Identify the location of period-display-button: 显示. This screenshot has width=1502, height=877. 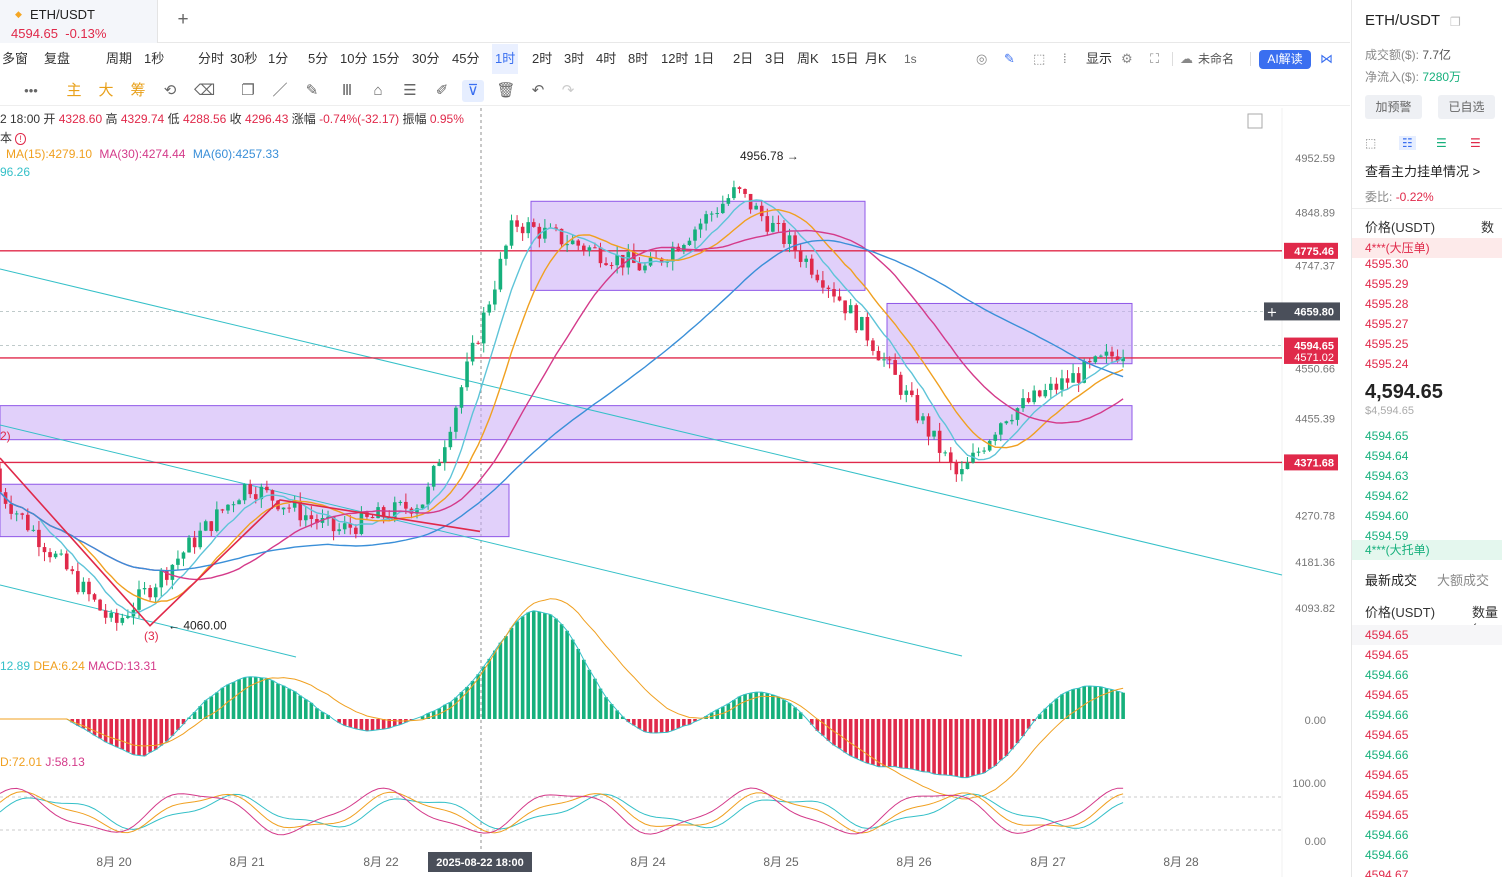
(1099, 59).